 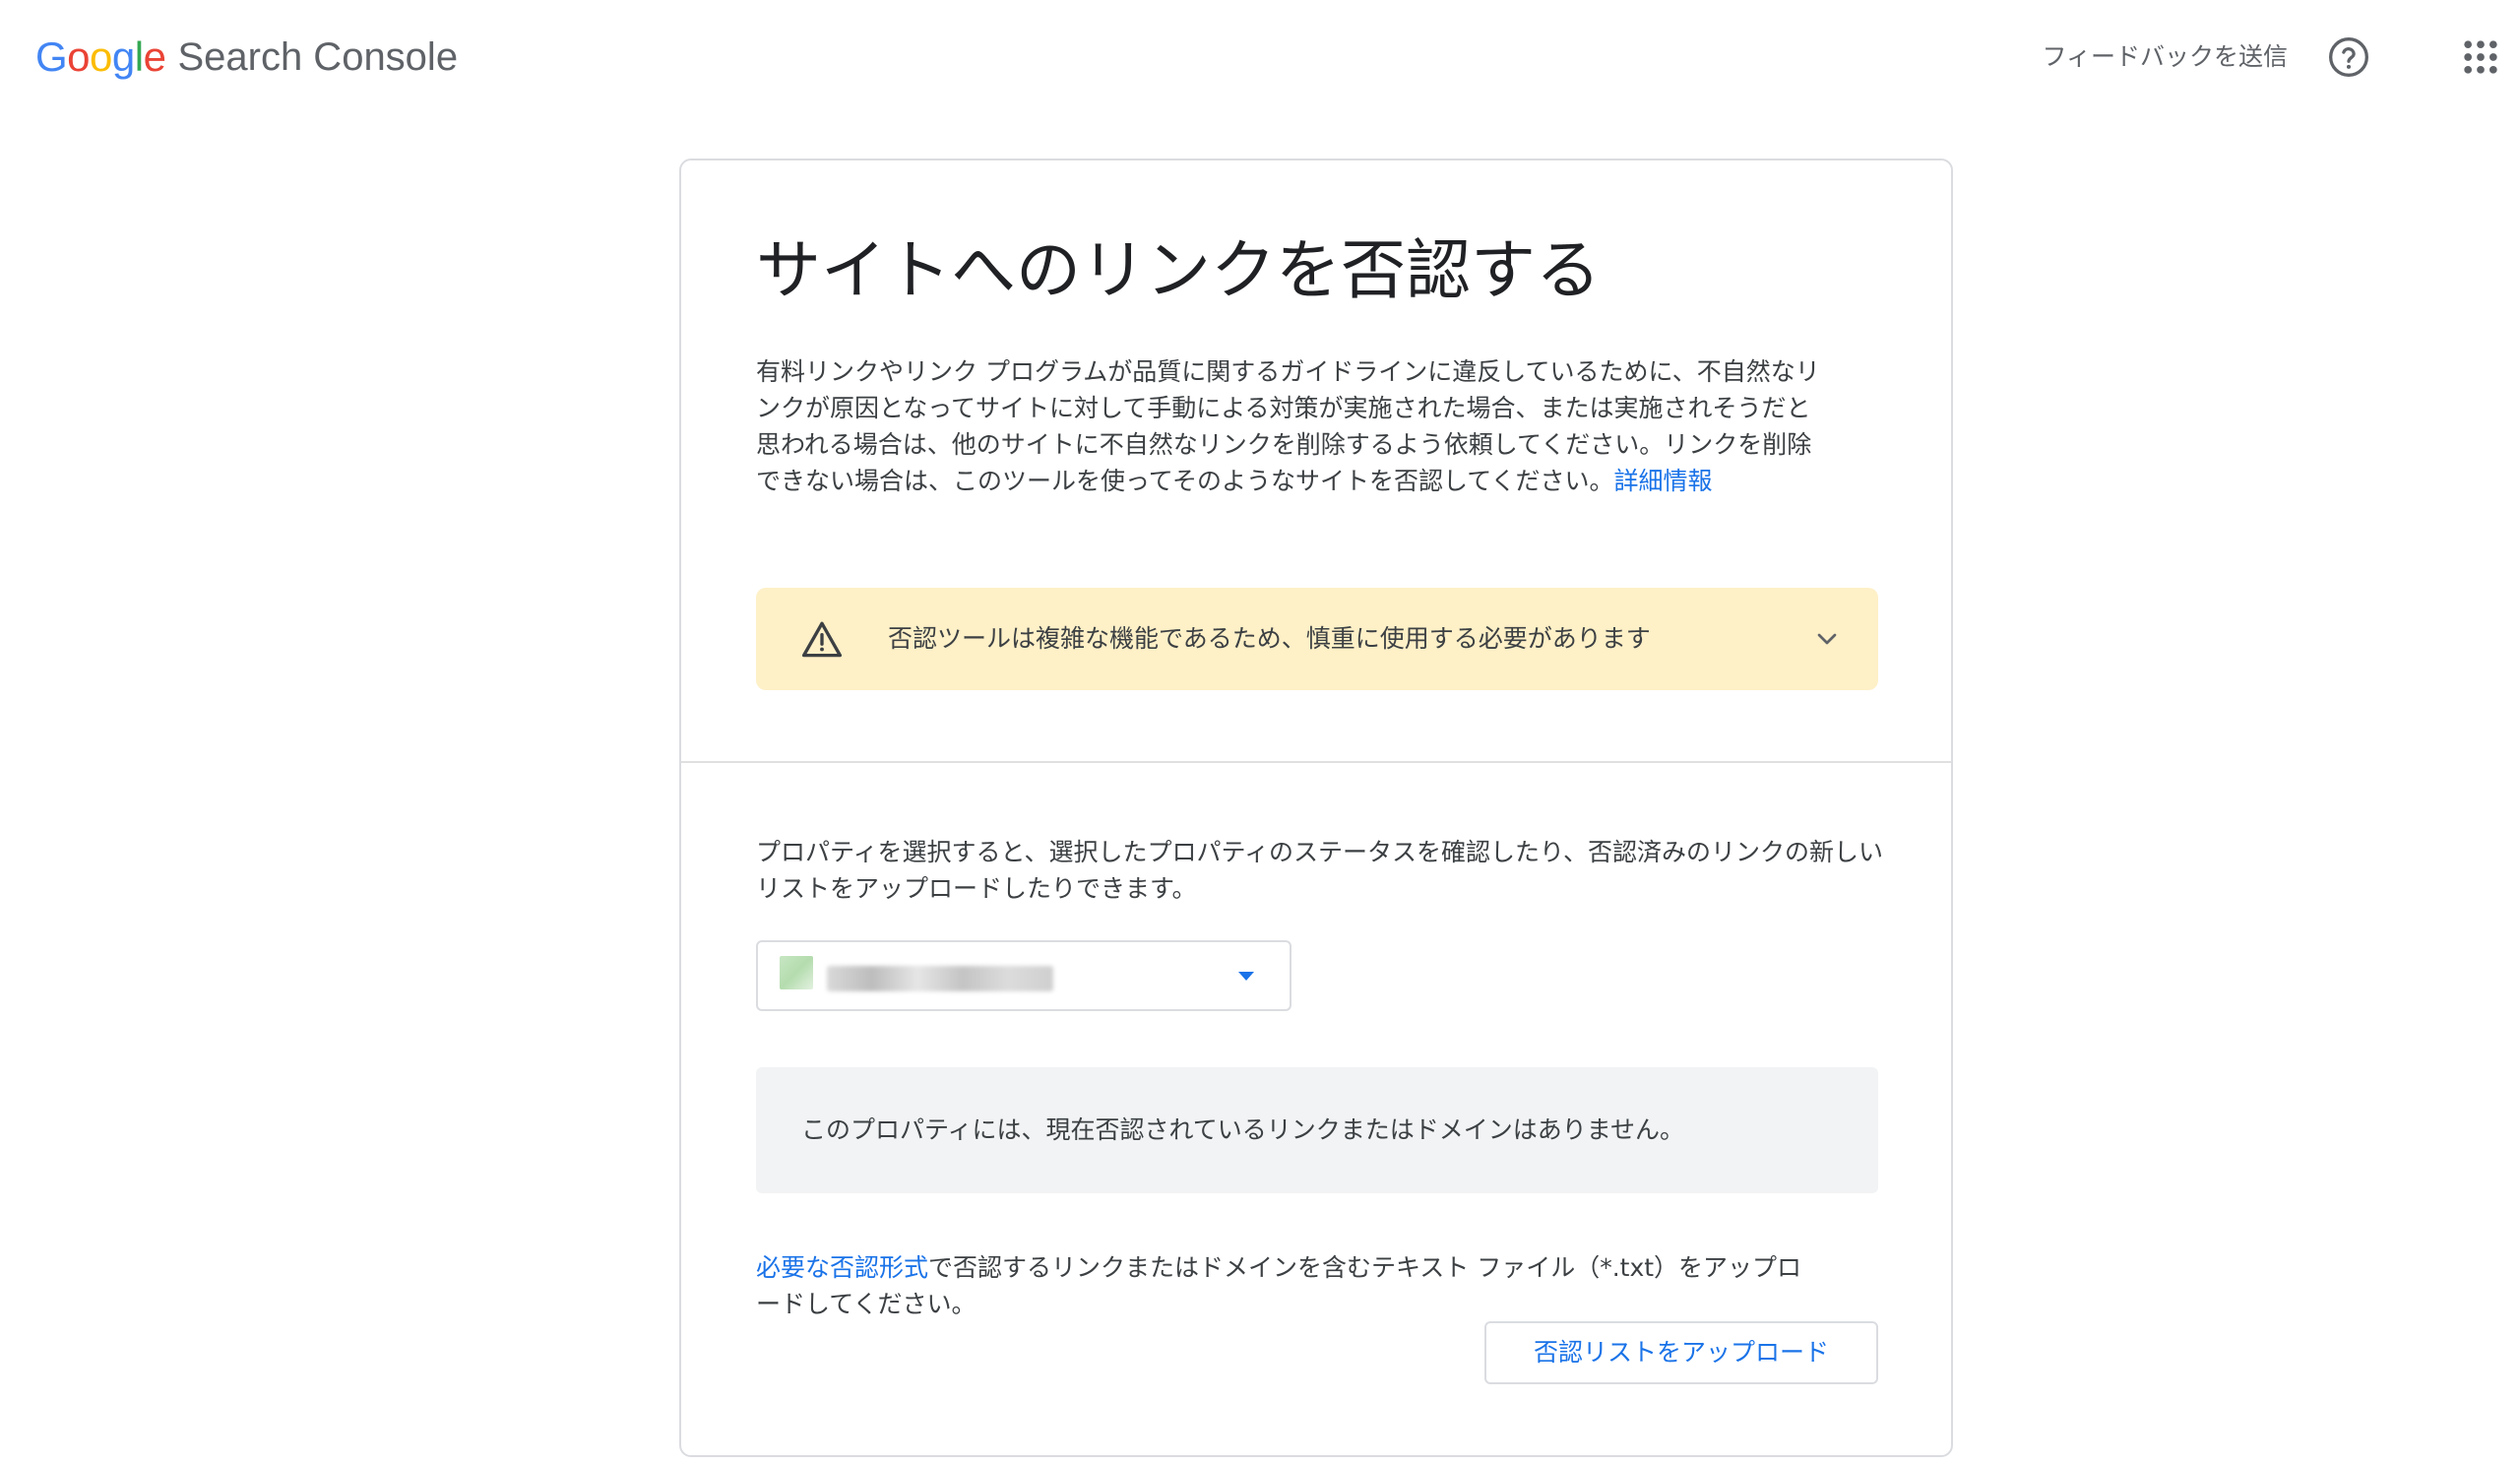 What do you see at coordinates (1663, 481) in the screenshot?
I see `learn-more-link: 詳細情報` at bounding box center [1663, 481].